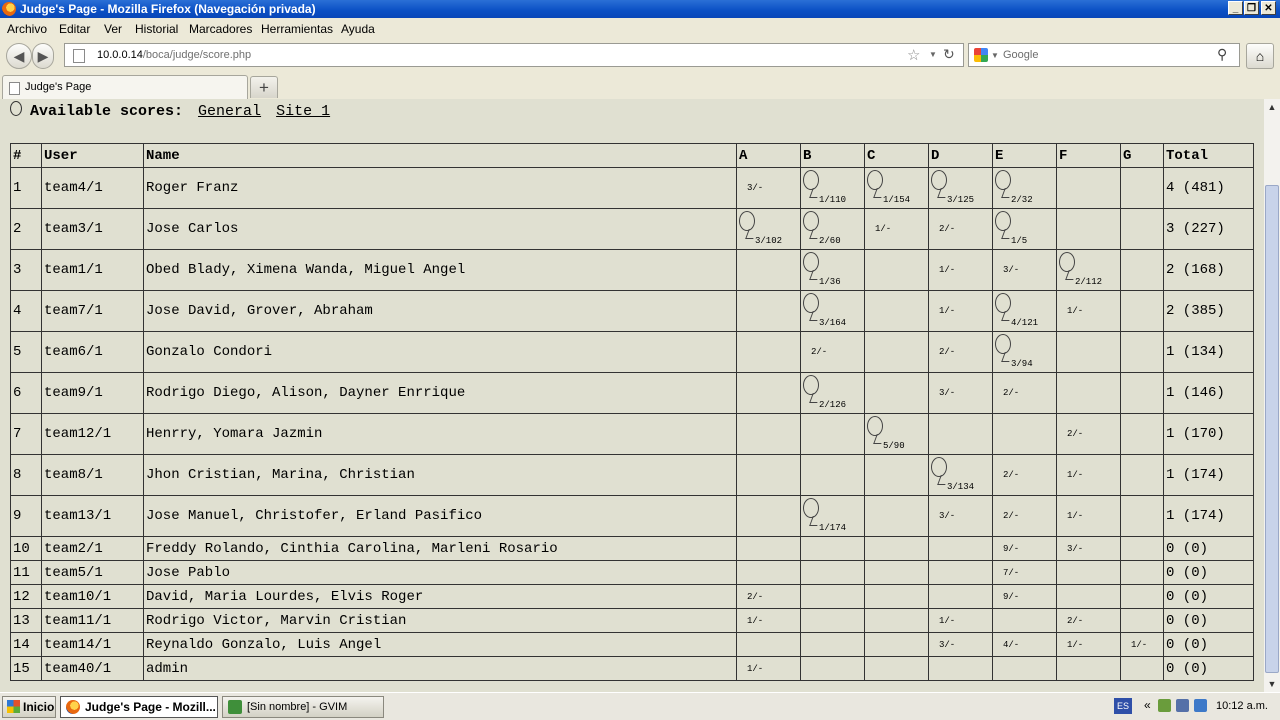 Image resolution: width=1280 pixels, height=720 pixels. Describe the element at coordinates (1182, 705) in the screenshot. I see `computer-icon` at that location.